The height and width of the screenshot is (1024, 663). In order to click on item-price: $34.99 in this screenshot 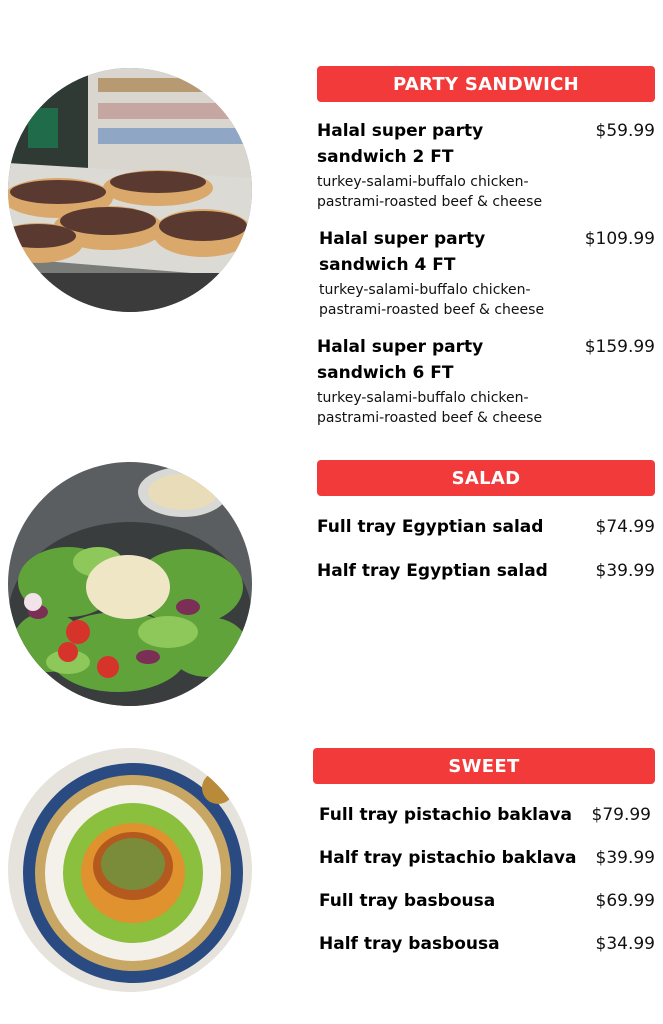, I will do `click(625, 944)`.